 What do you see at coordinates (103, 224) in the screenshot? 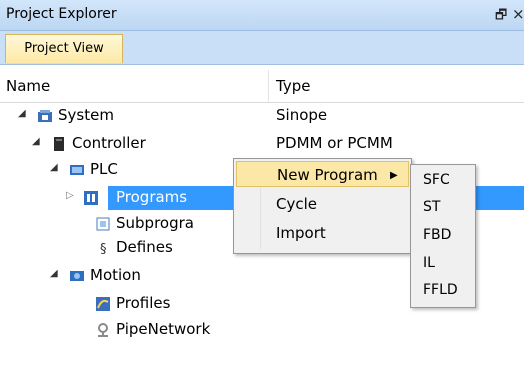
I see `subprograms-icon` at bounding box center [103, 224].